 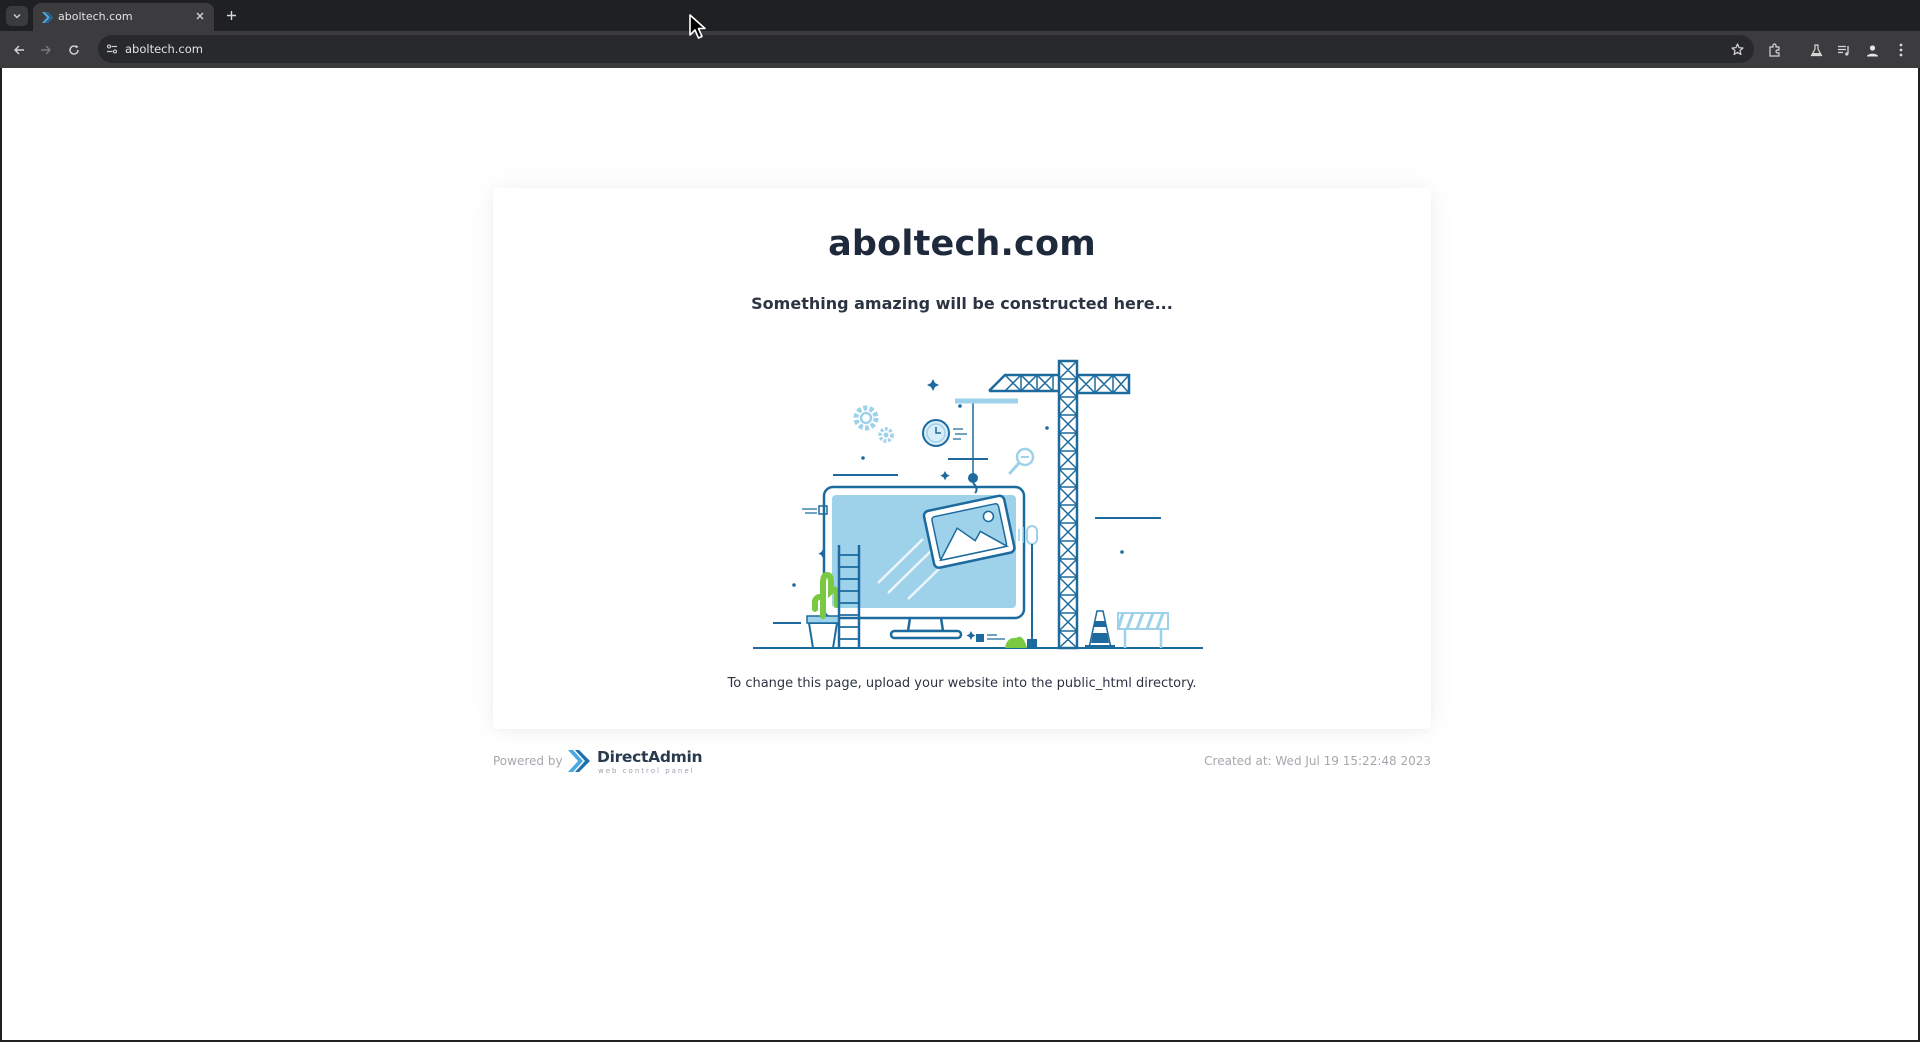 I want to click on profile-button, so click(x=1872, y=50).